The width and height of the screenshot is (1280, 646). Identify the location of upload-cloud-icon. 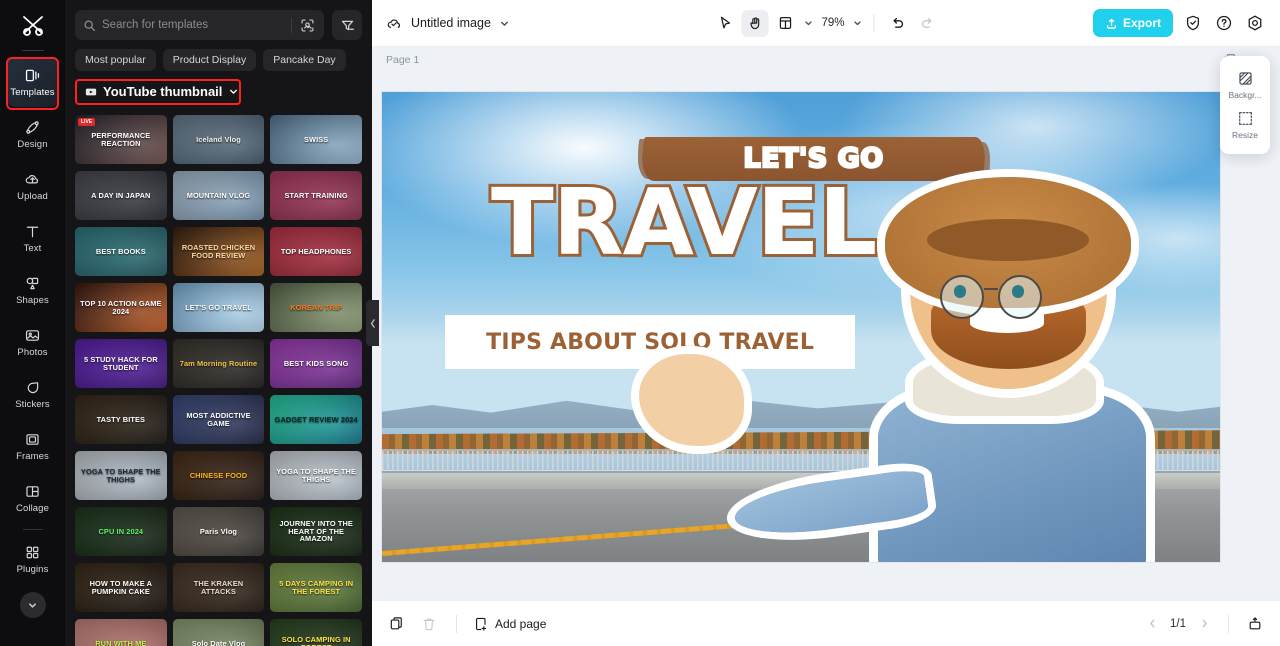
(32, 179).